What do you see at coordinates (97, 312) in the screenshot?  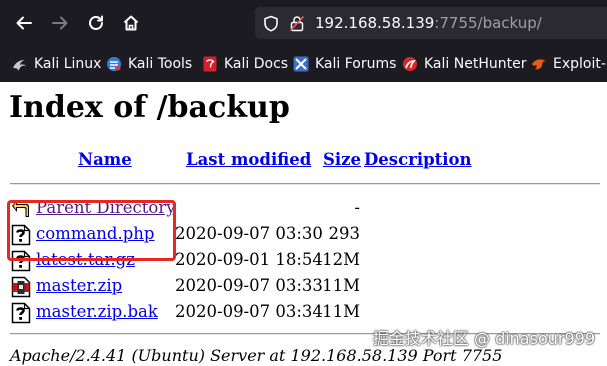 I see `file-link: master.zip.bak` at bounding box center [97, 312].